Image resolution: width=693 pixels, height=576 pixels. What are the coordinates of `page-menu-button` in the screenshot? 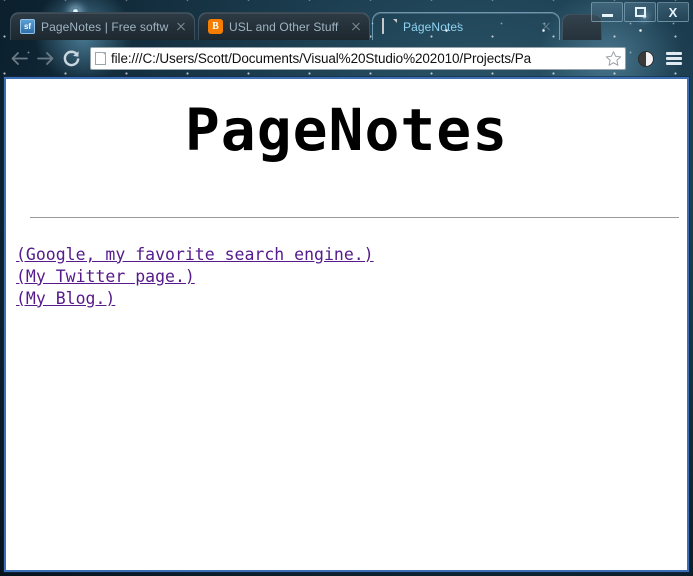 It's located at (646, 59).